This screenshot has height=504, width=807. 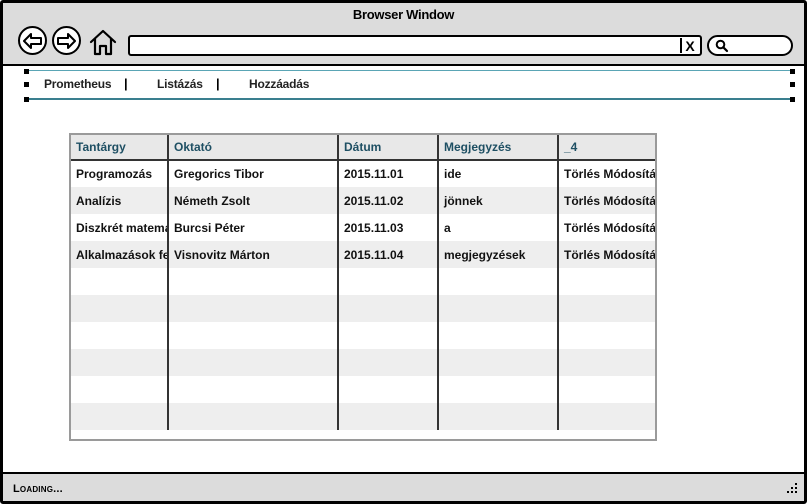 What do you see at coordinates (120, 200) in the screenshot?
I see `cell-subject: Analízis` at bounding box center [120, 200].